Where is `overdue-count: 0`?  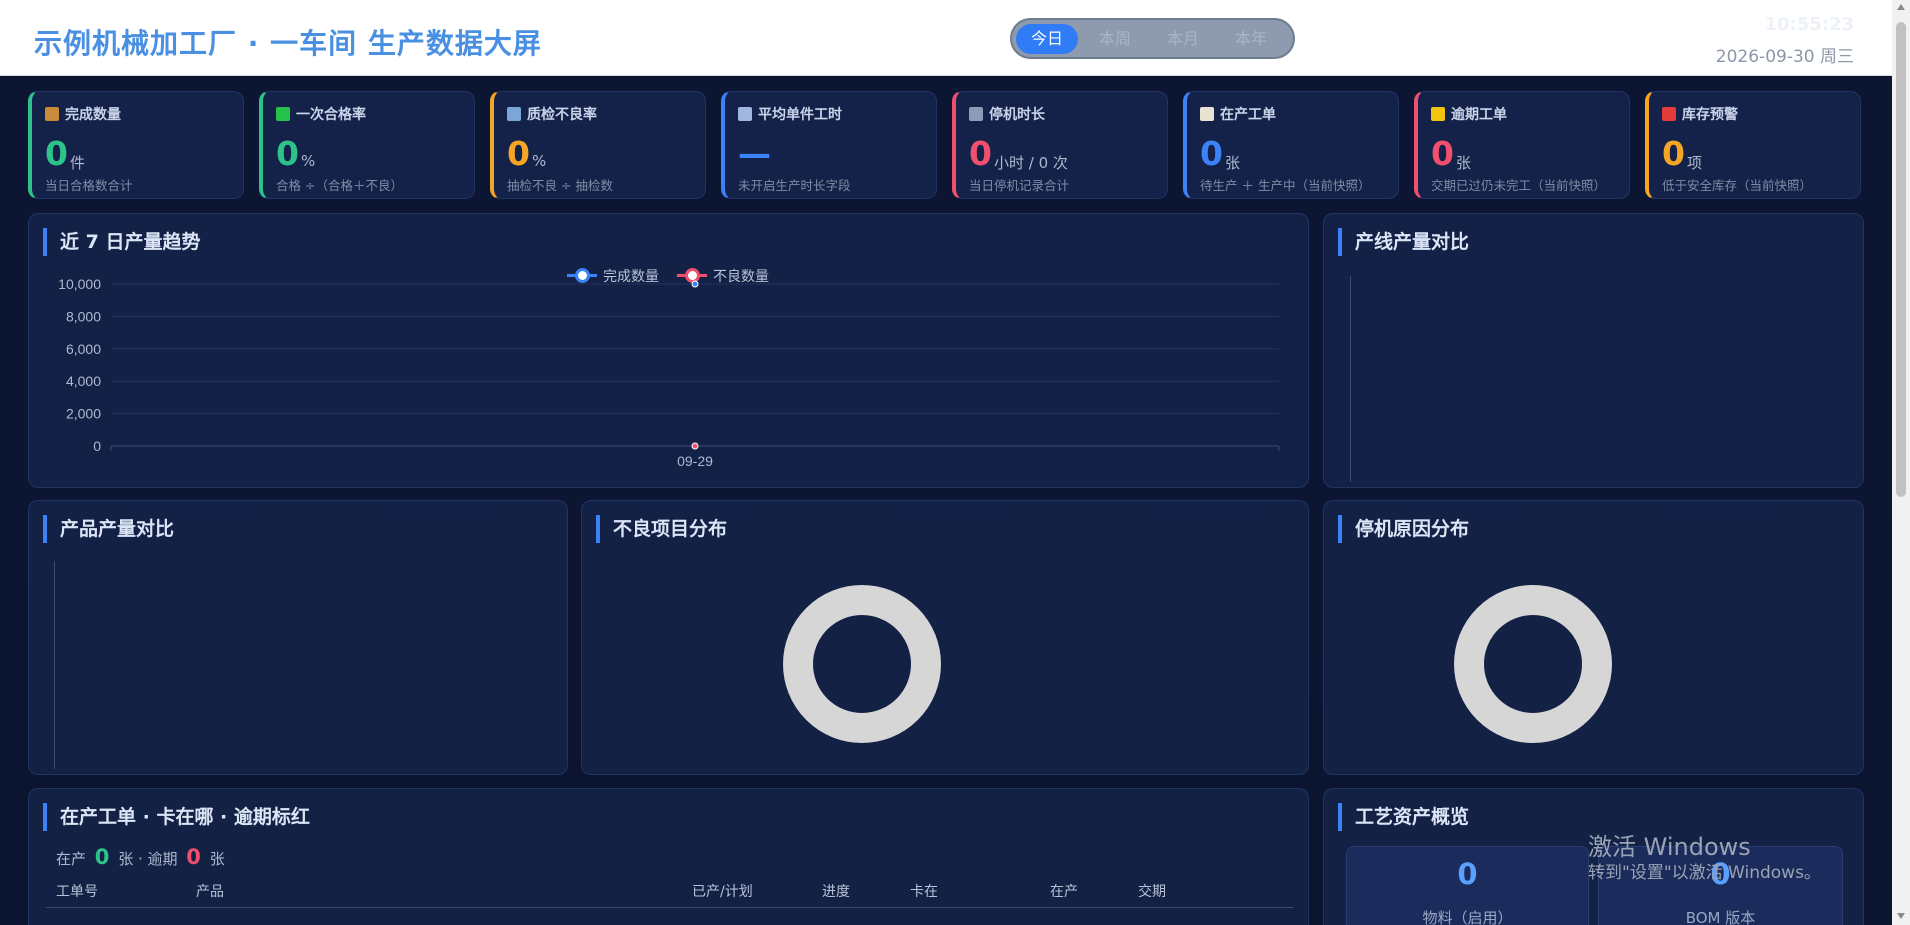 overdue-count: 0 is located at coordinates (193, 857).